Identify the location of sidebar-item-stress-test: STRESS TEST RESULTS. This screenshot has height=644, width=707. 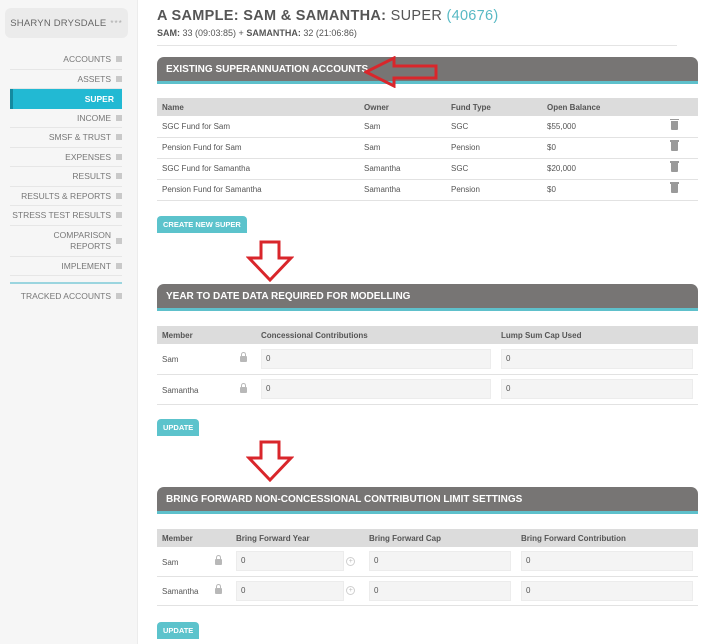
(66, 216).